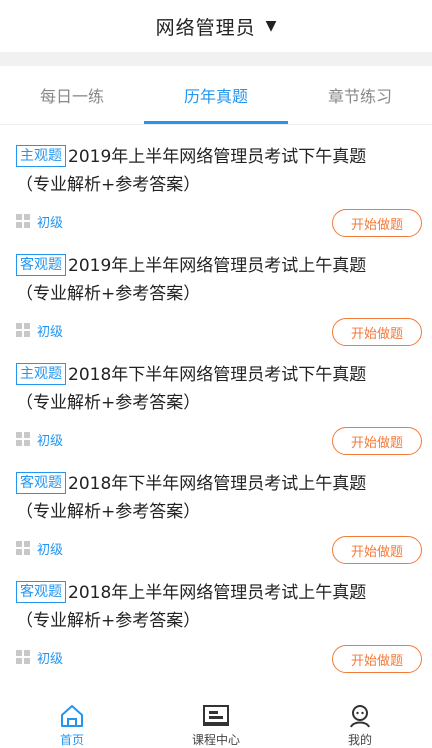 The width and height of the screenshot is (432, 748). What do you see at coordinates (360, 95) in the screenshot?
I see `tab-chapter-practice: 章节练习` at bounding box center [360, 95].